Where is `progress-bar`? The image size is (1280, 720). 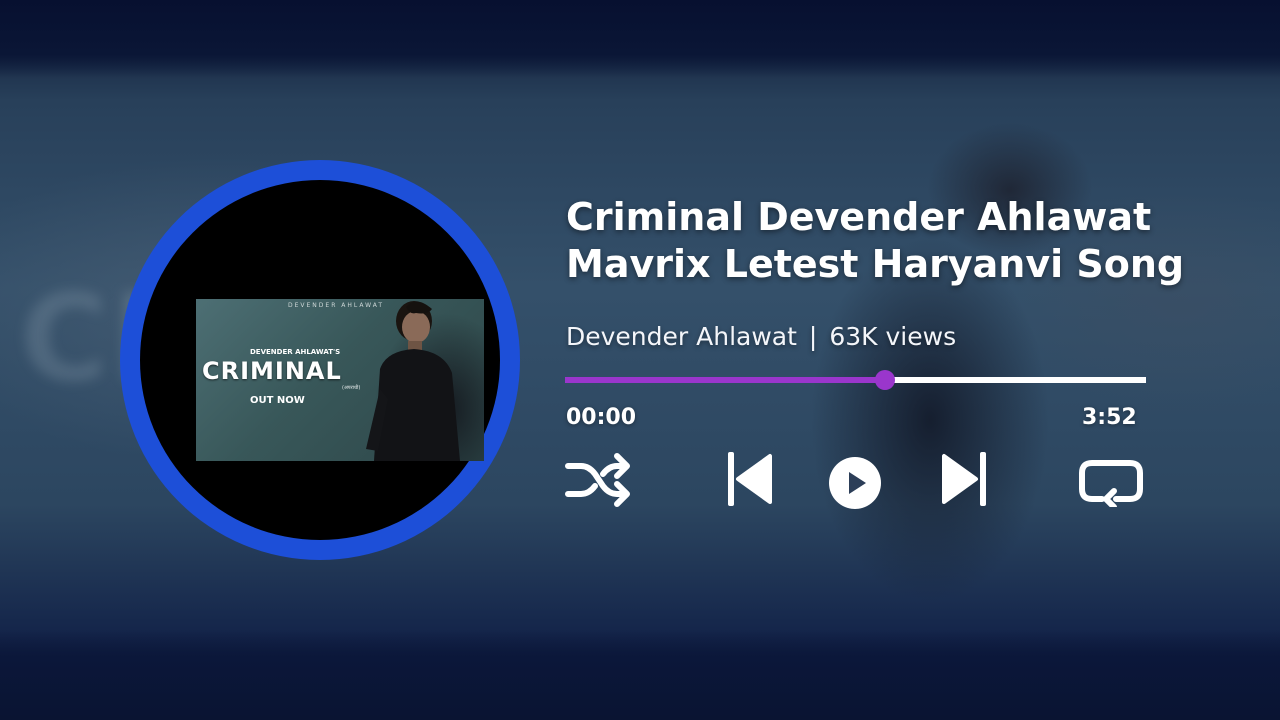
progress-bar is located at coordinates (855, 380).